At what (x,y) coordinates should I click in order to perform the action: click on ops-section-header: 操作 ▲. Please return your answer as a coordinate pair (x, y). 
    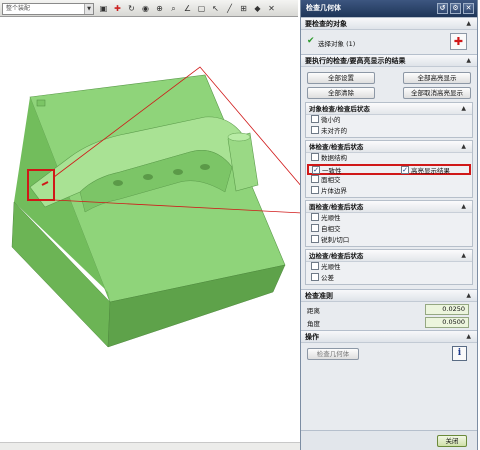
    Looking at the image, I should click on (389, 336).